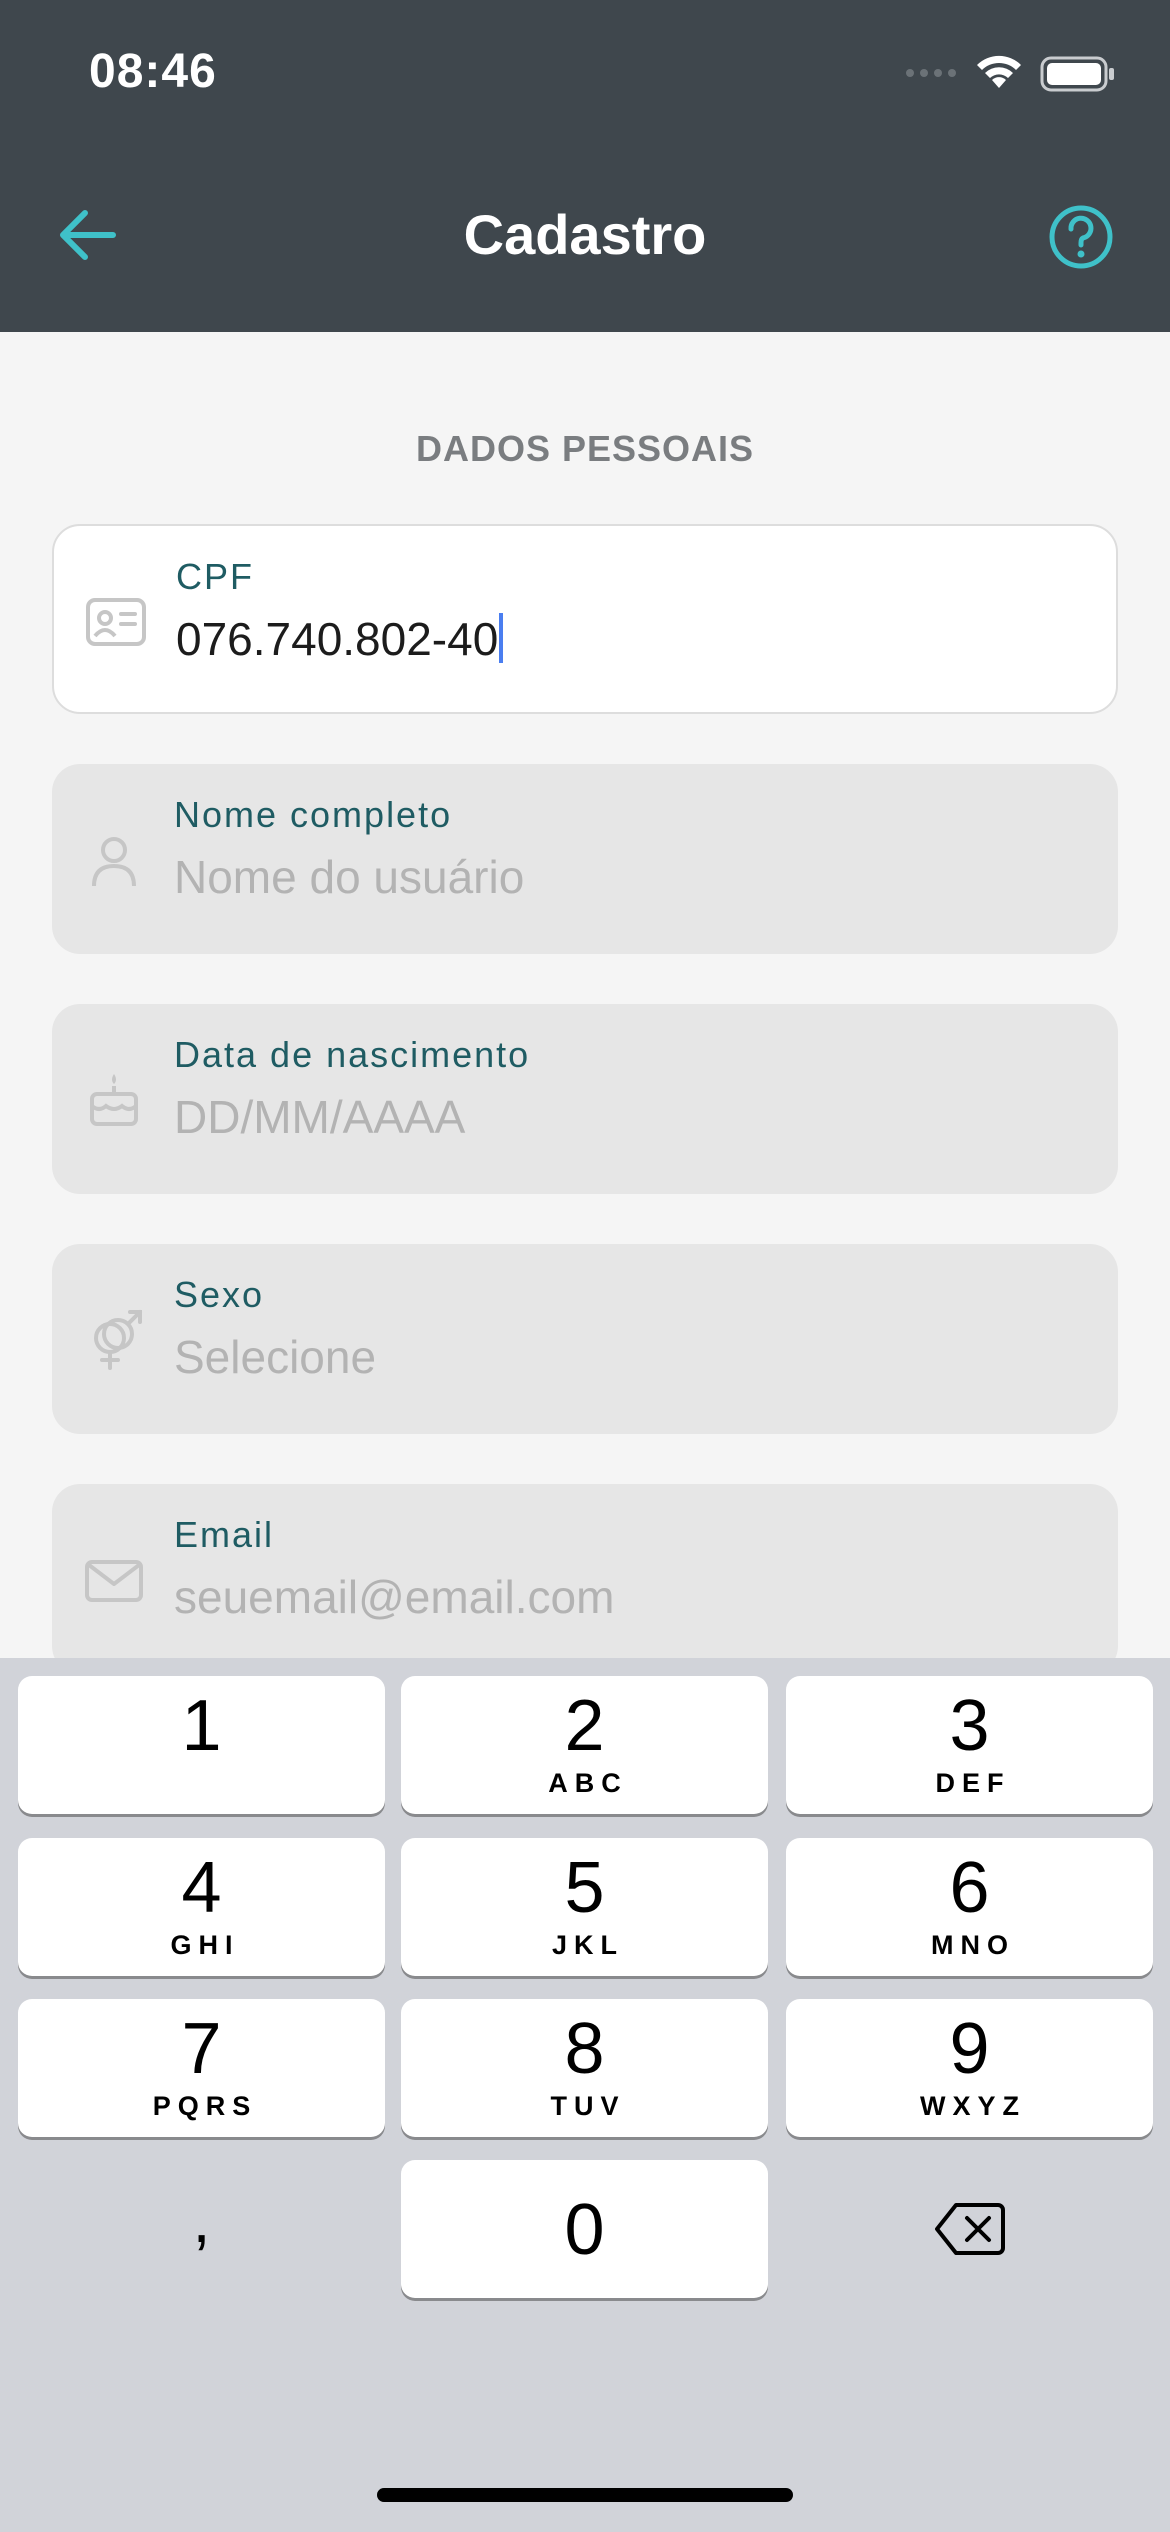 Image resolution: width=1170 pixels, height=2532 pixels. I want to click on key-comma: ,, so click(201, 2229).